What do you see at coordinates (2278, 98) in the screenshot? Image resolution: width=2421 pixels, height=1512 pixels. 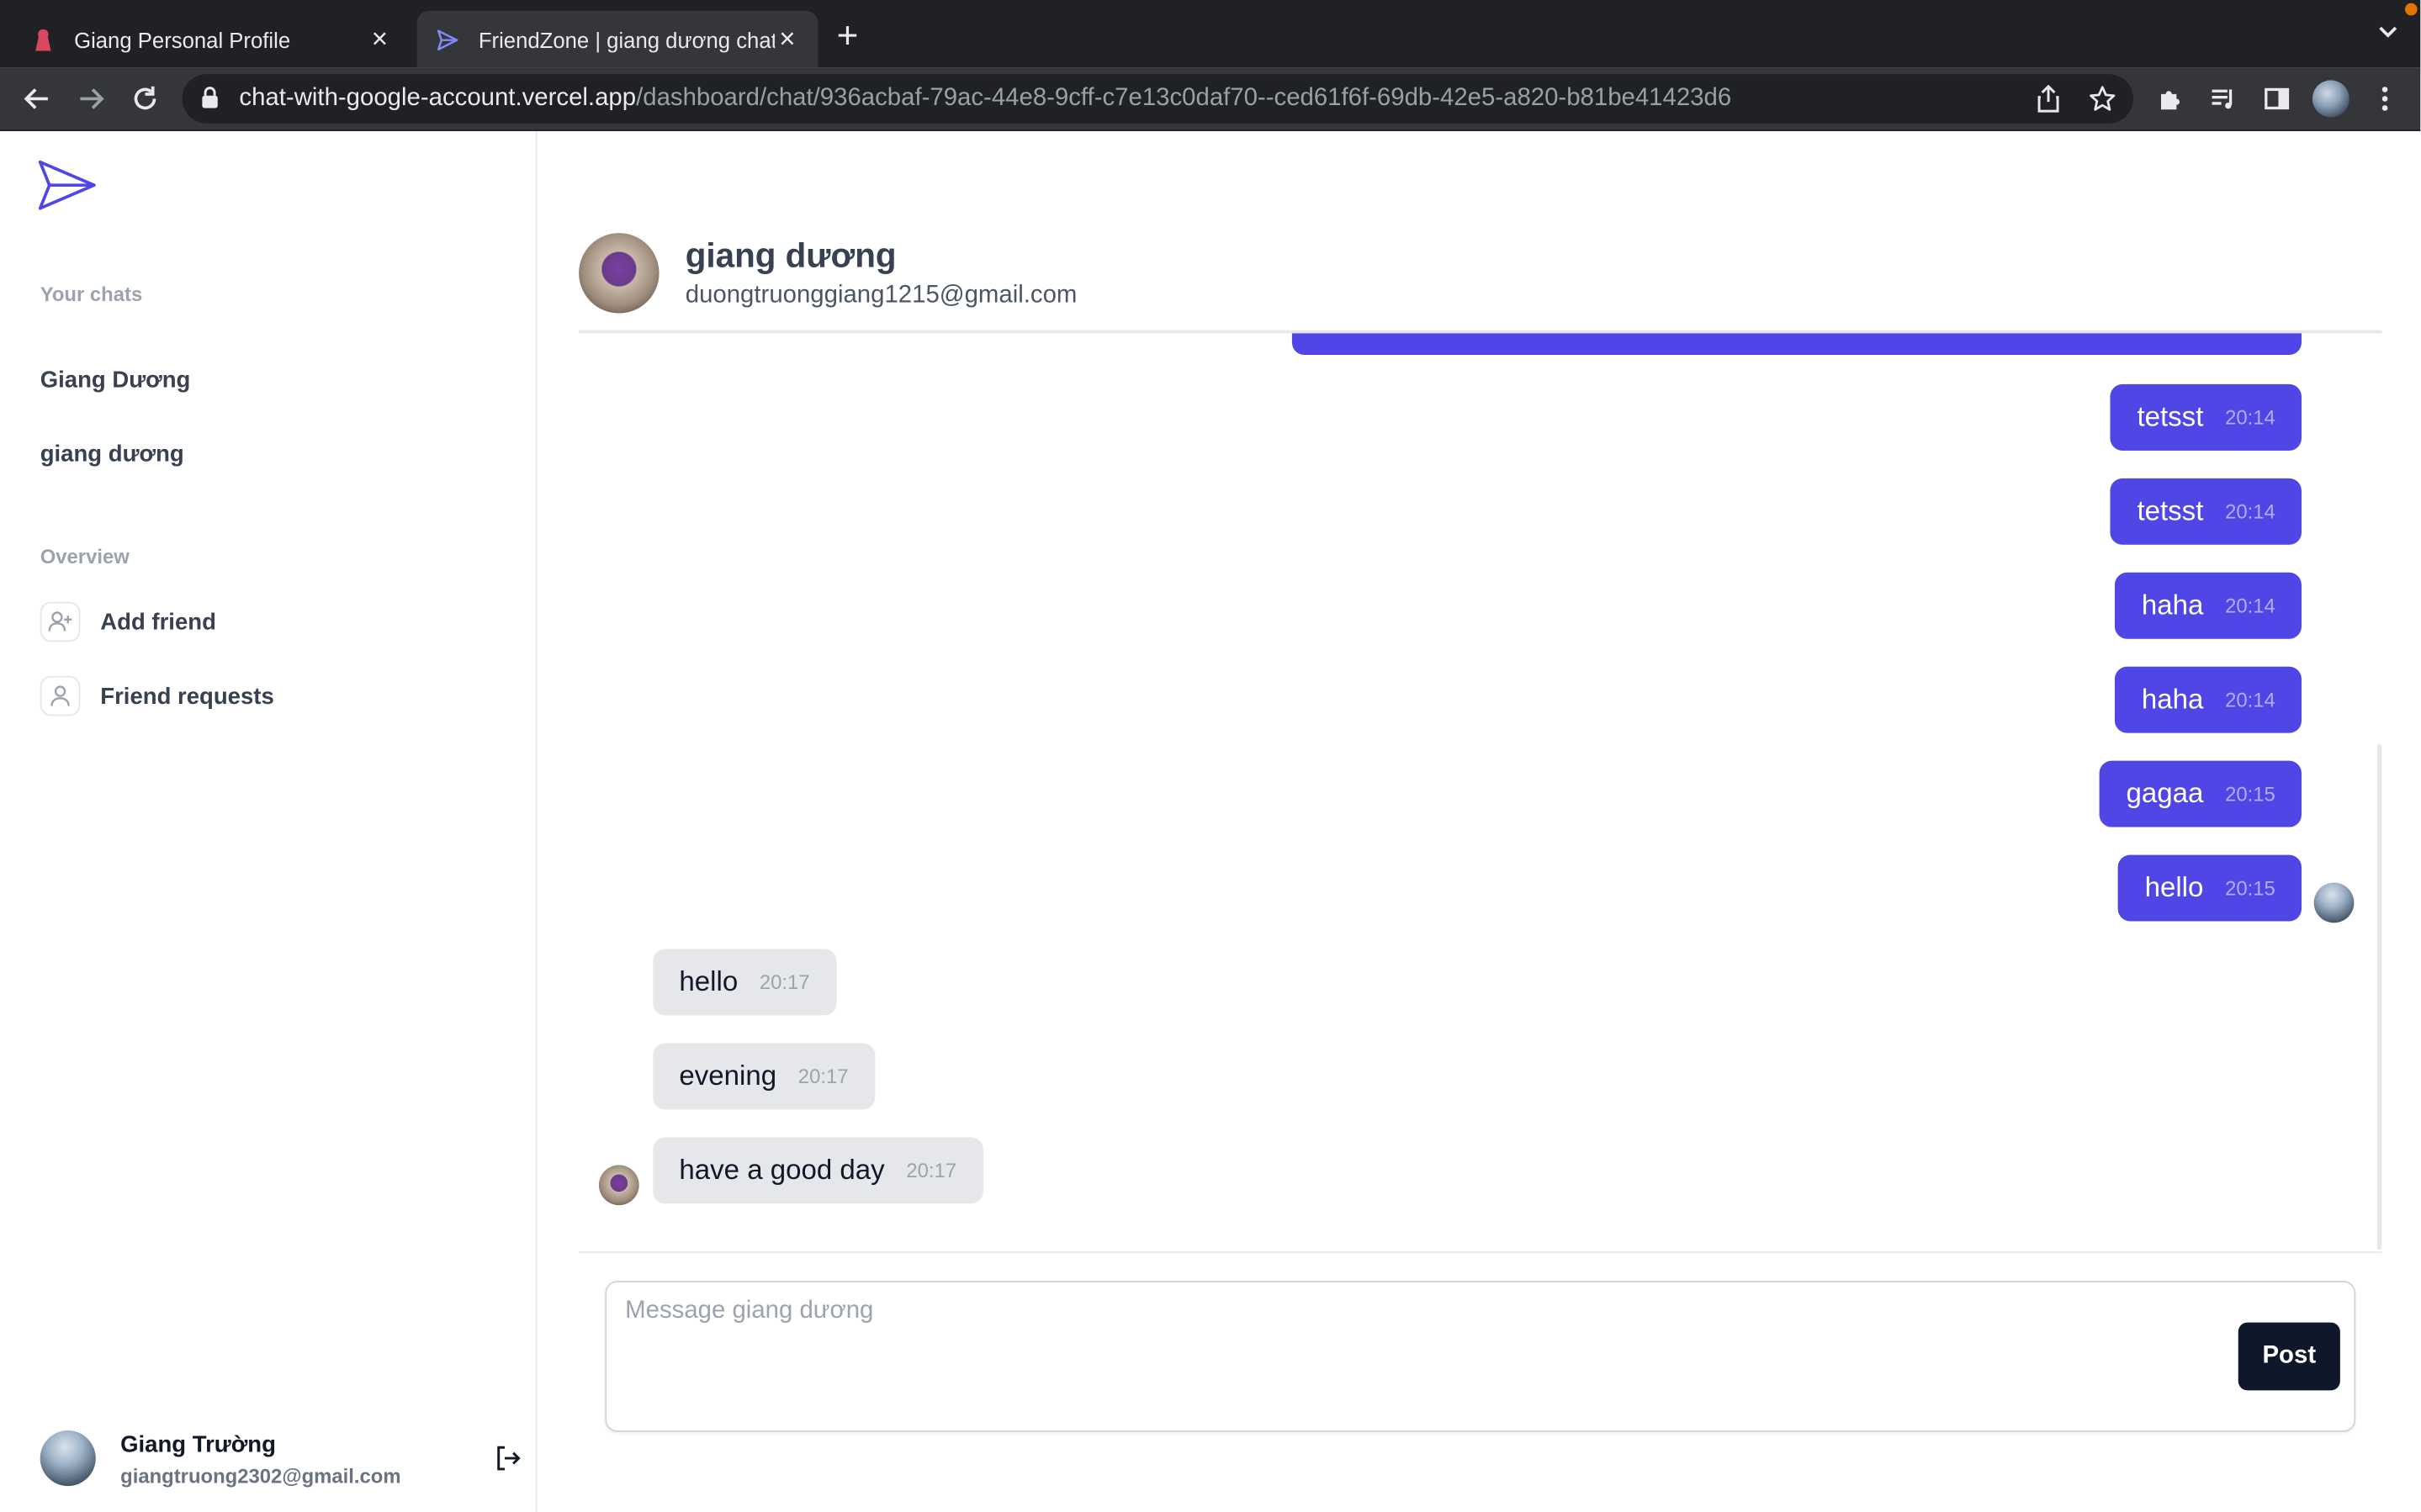 I see `side-panel-icon` at bounding box center [2278, 98].